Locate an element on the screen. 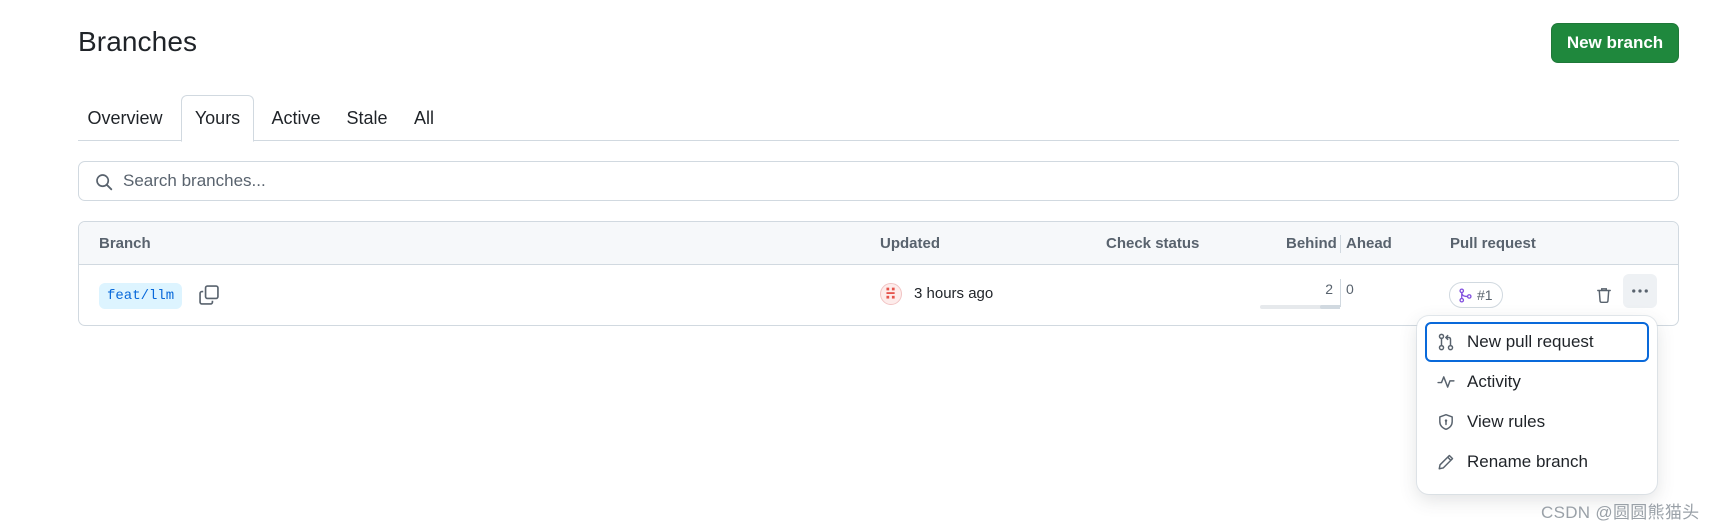 This screenshot has height=530, width=1727. pulse-icon is located at coordinates (1446, 382).